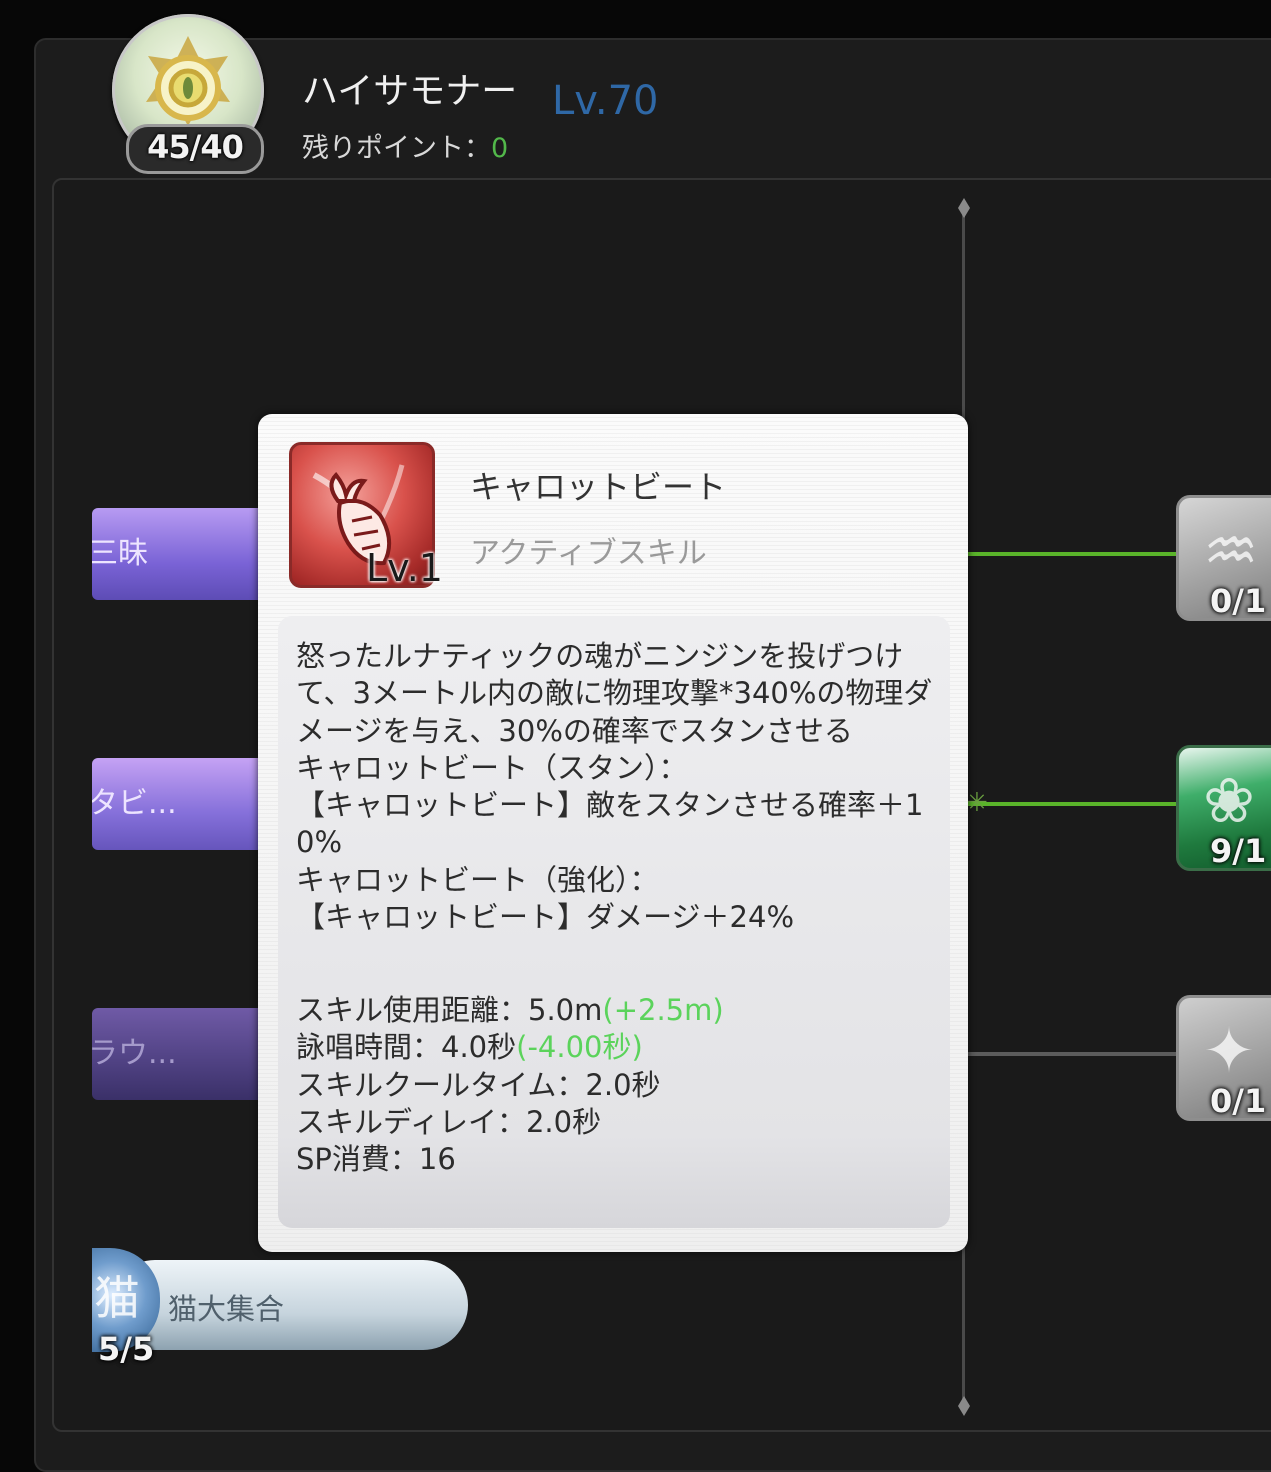 This screenshot has height=1472, width=1271. What do you see at coordinates (605, 101) in the screenshot?
I see `class-level: Lv.70` at bounding box center [605, 101].